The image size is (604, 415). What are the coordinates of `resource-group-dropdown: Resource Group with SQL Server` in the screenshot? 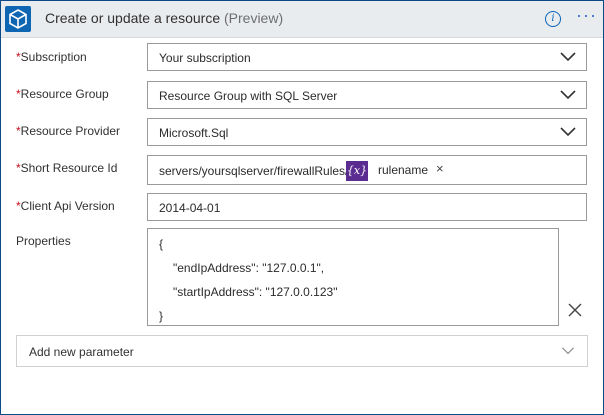 It's located at (367, 95).